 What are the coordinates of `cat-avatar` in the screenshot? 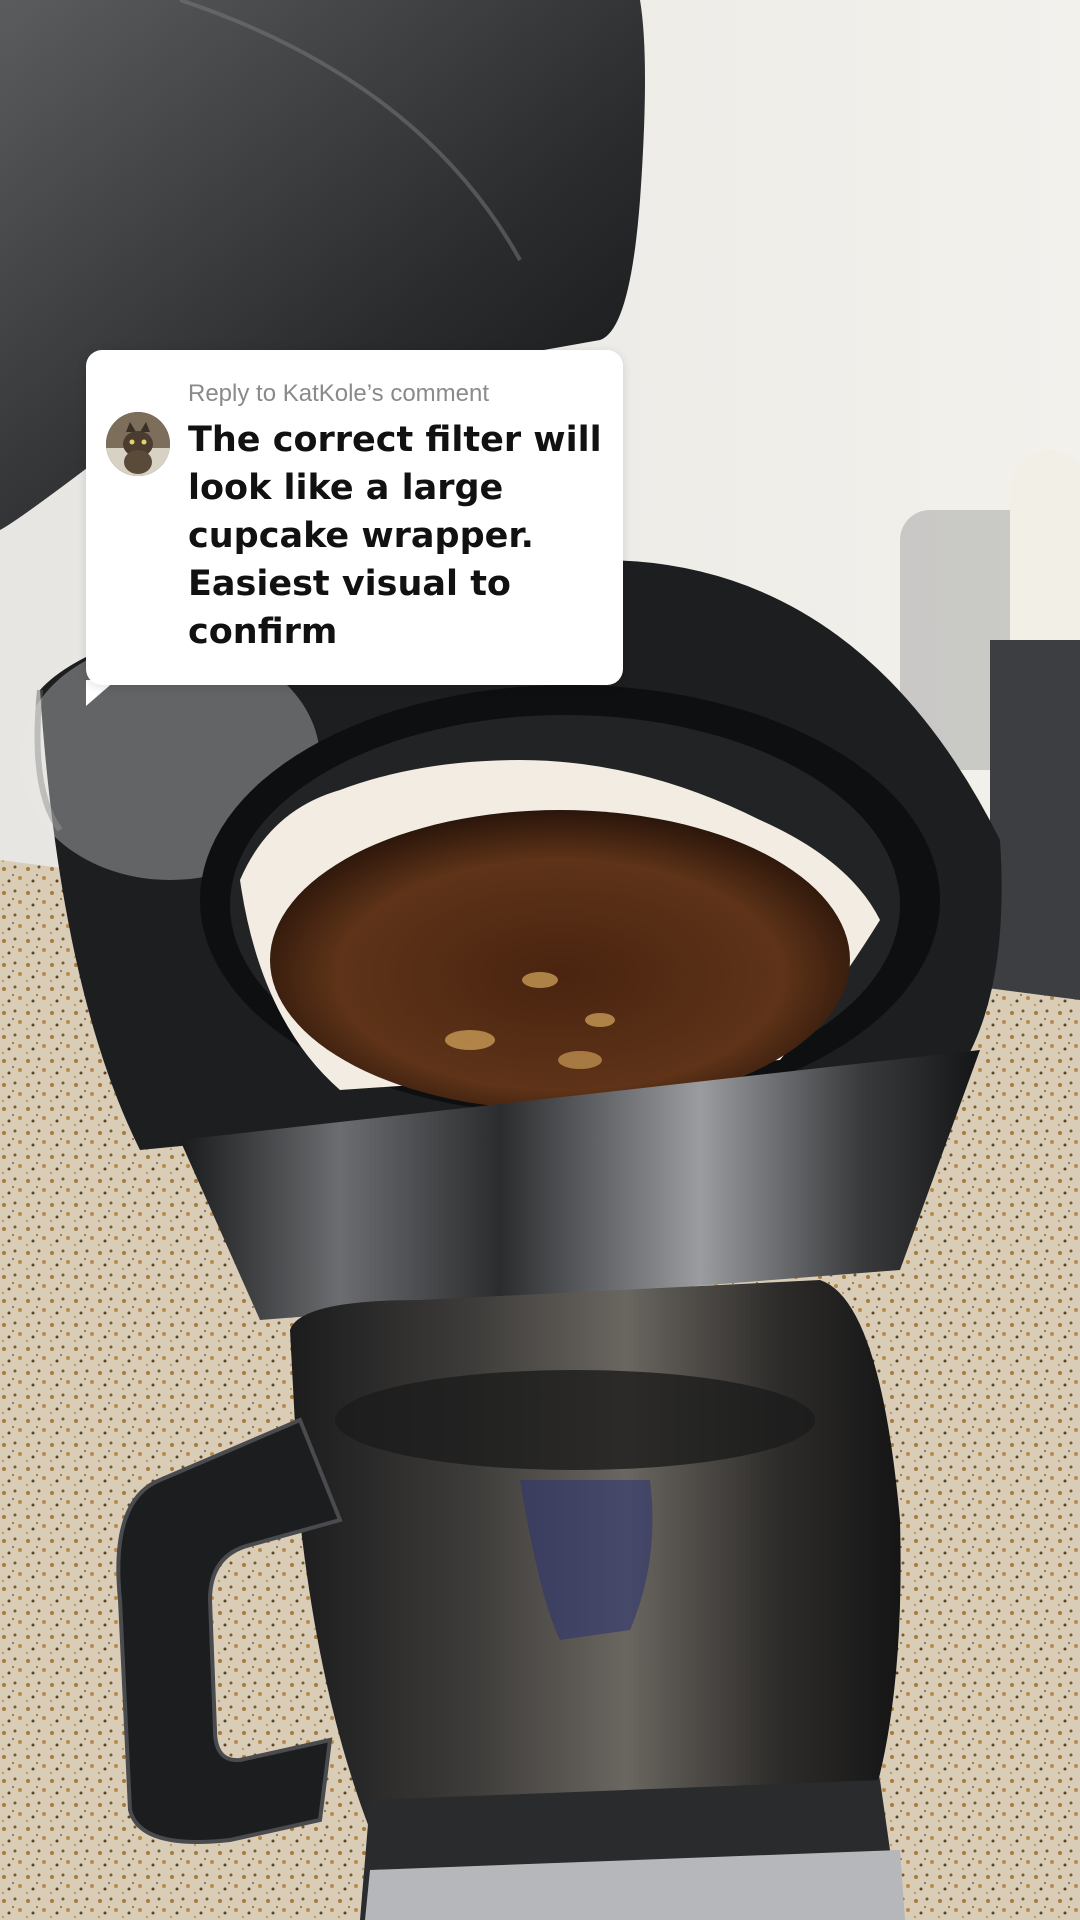 It's located at (138, 444).